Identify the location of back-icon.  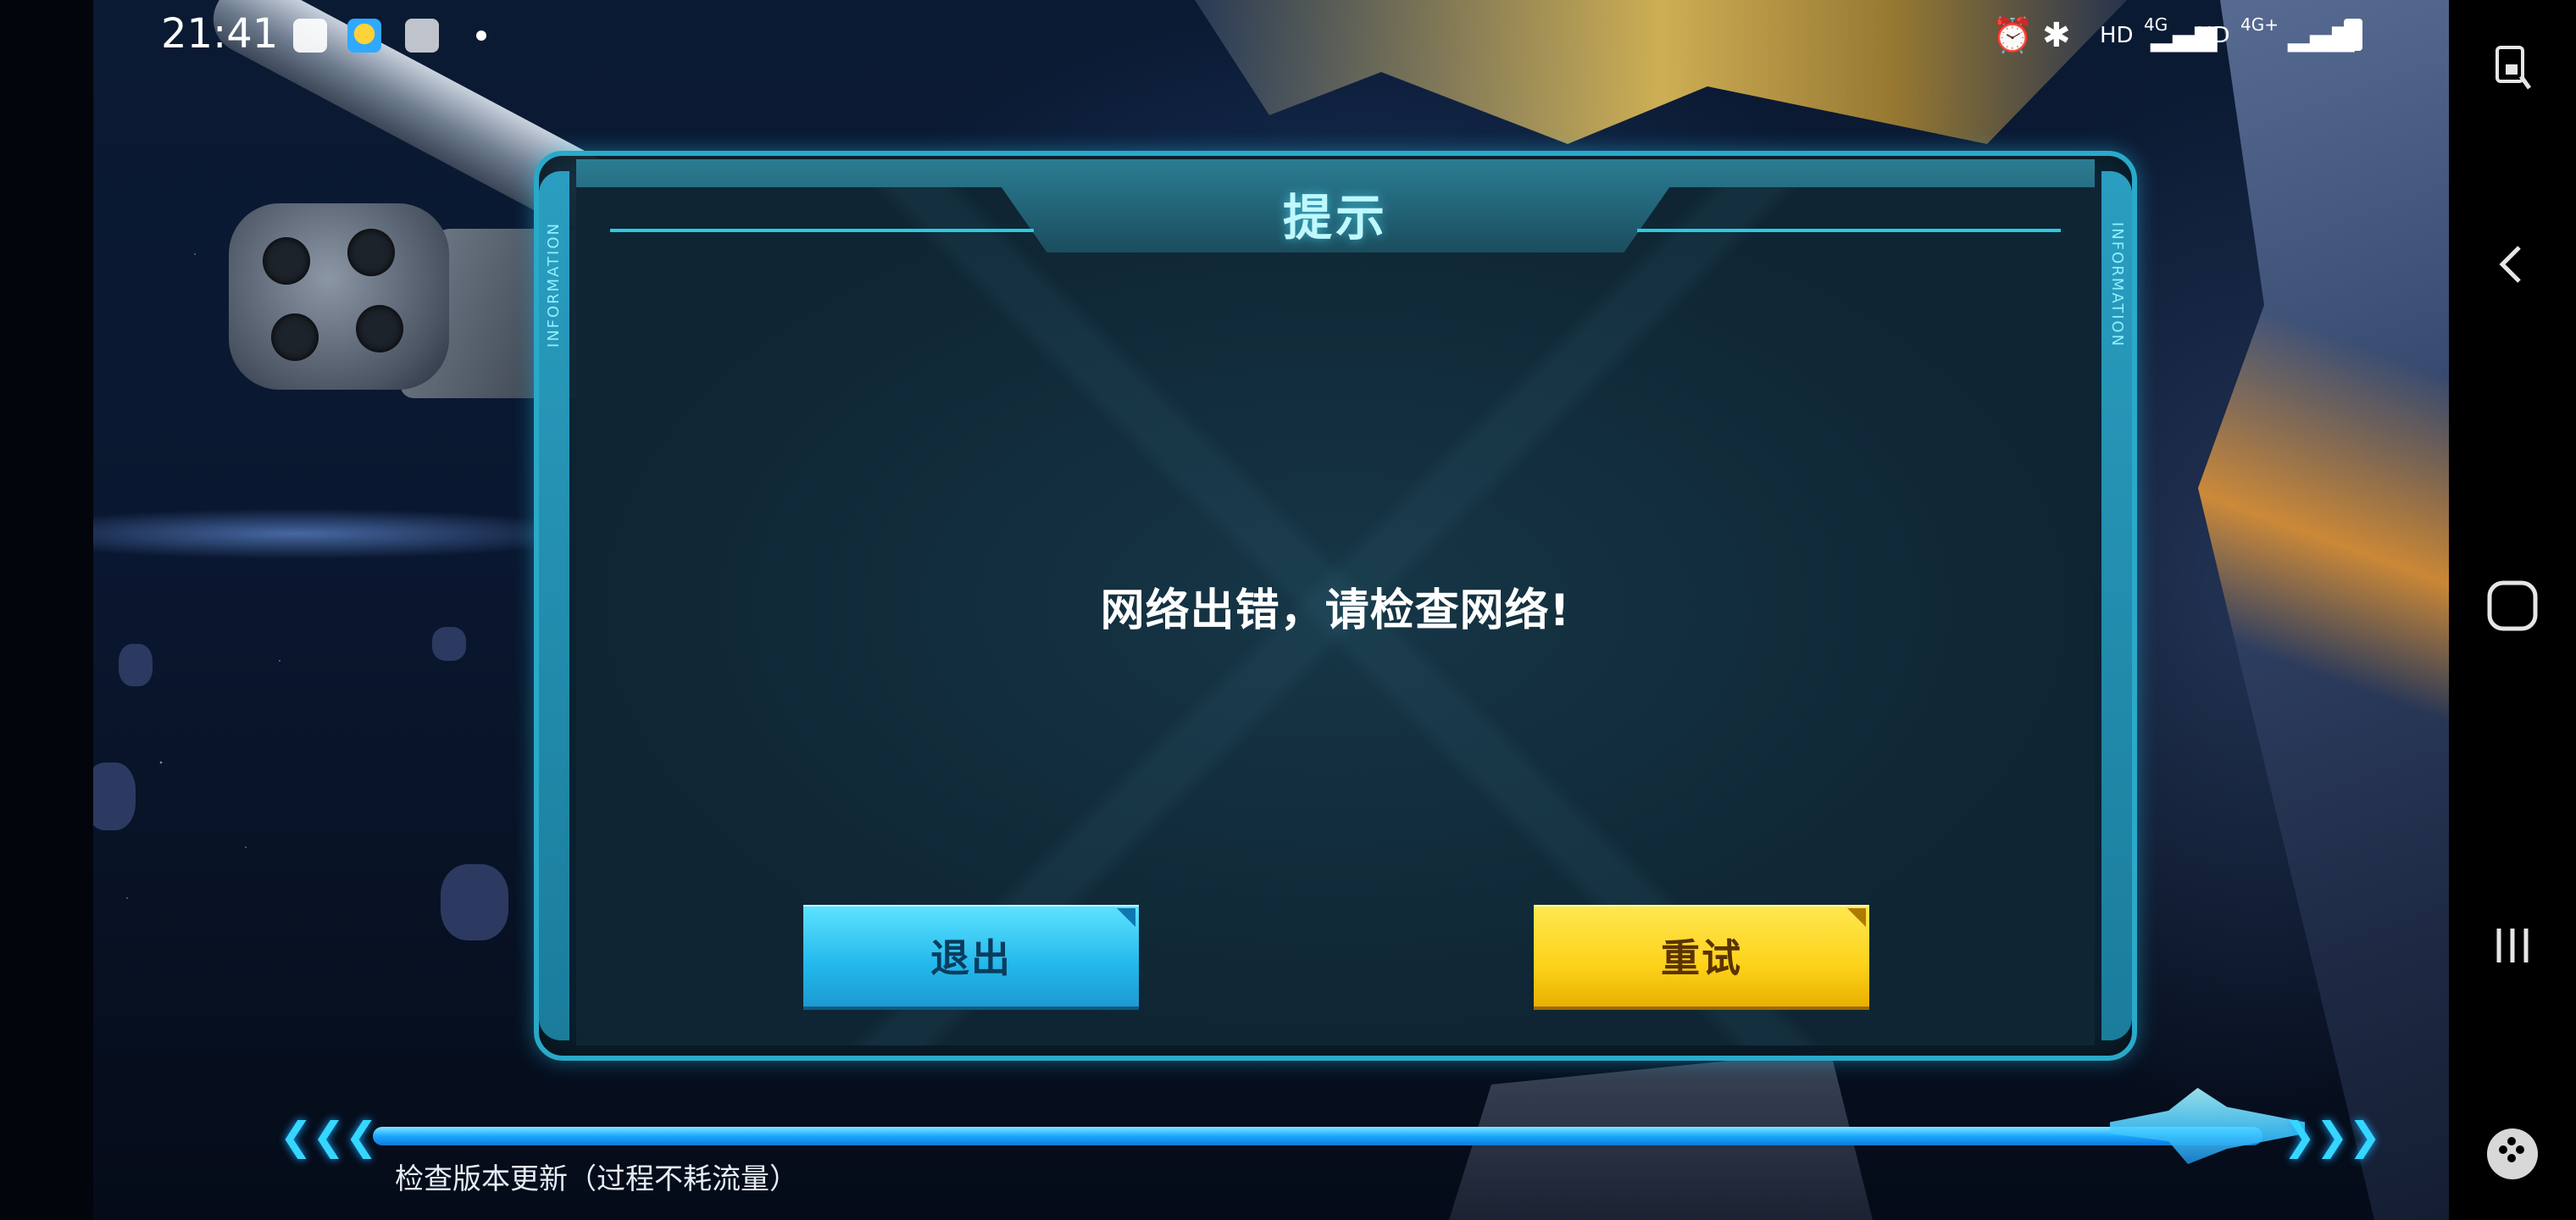
(2512, 264).